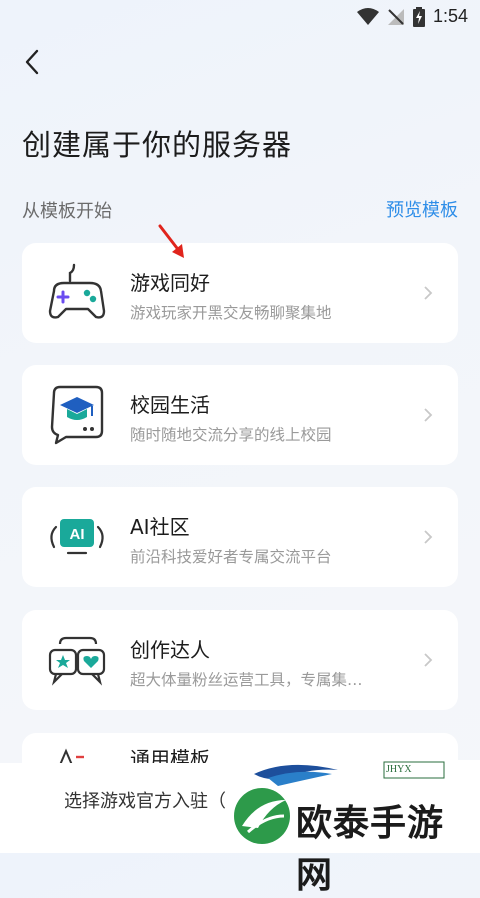 This screenshot has width=480, height=898. I want to click on ai-icon: AI, so click(77, 537).